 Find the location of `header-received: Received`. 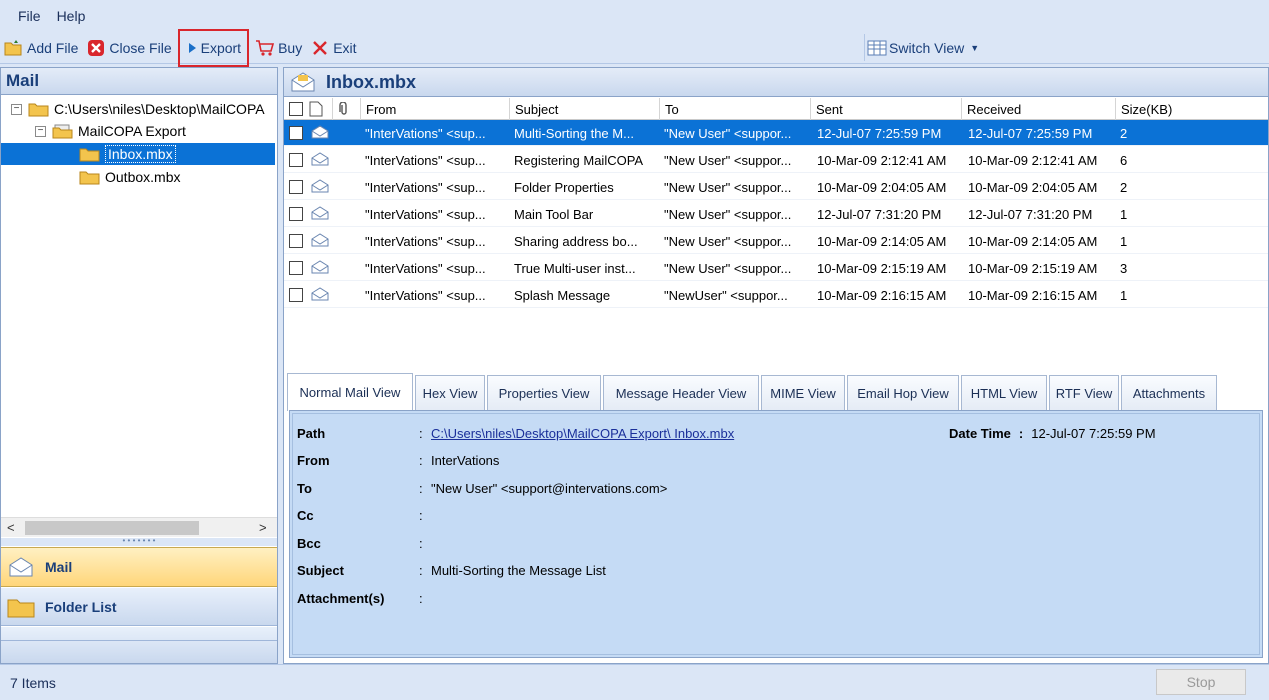

header-received: Received is located at coordinates (1038, 109).